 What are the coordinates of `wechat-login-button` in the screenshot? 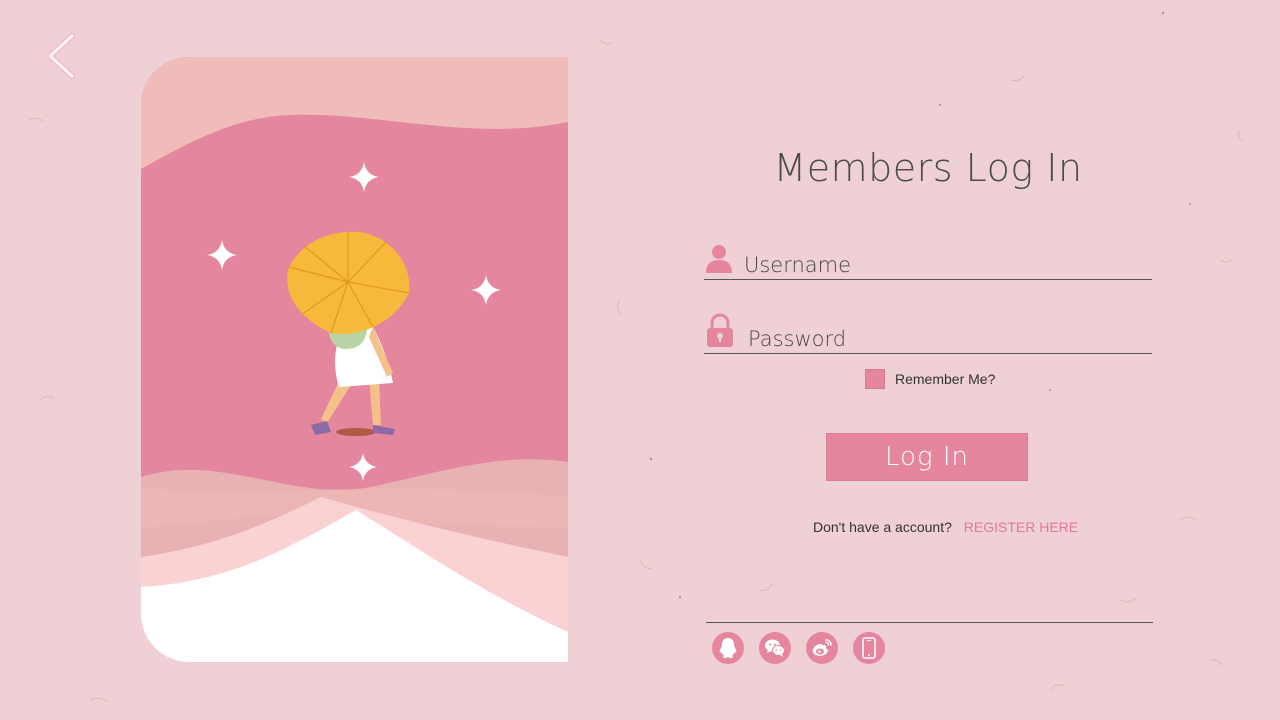 It's located at (775, 648).